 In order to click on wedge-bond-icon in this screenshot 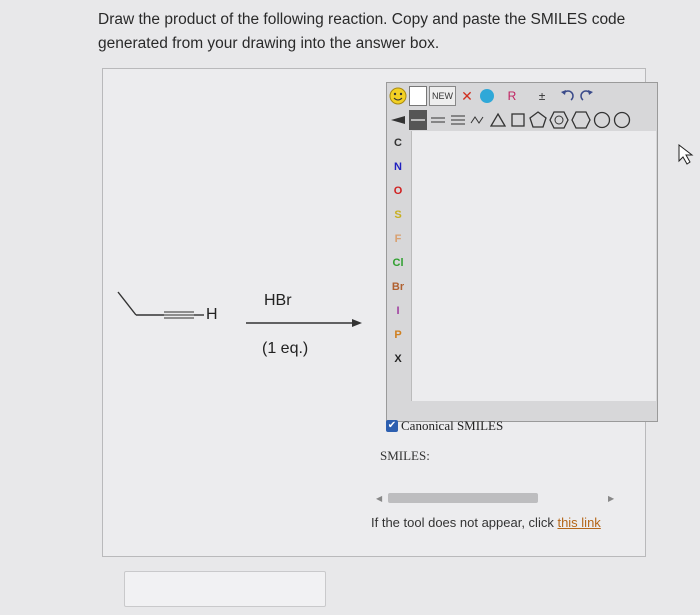, I will do `click(398, 120)`.